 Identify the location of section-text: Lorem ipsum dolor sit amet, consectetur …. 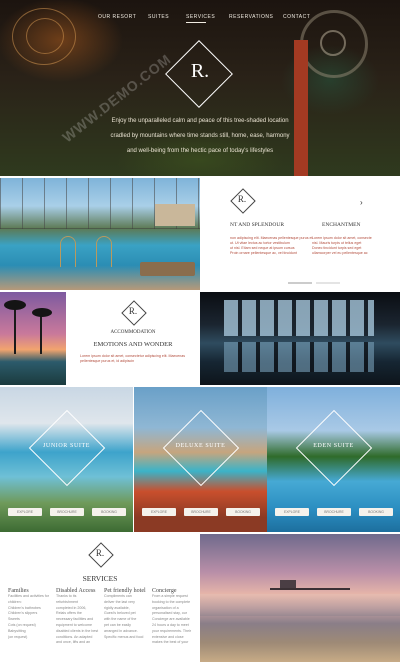
(133, 358).